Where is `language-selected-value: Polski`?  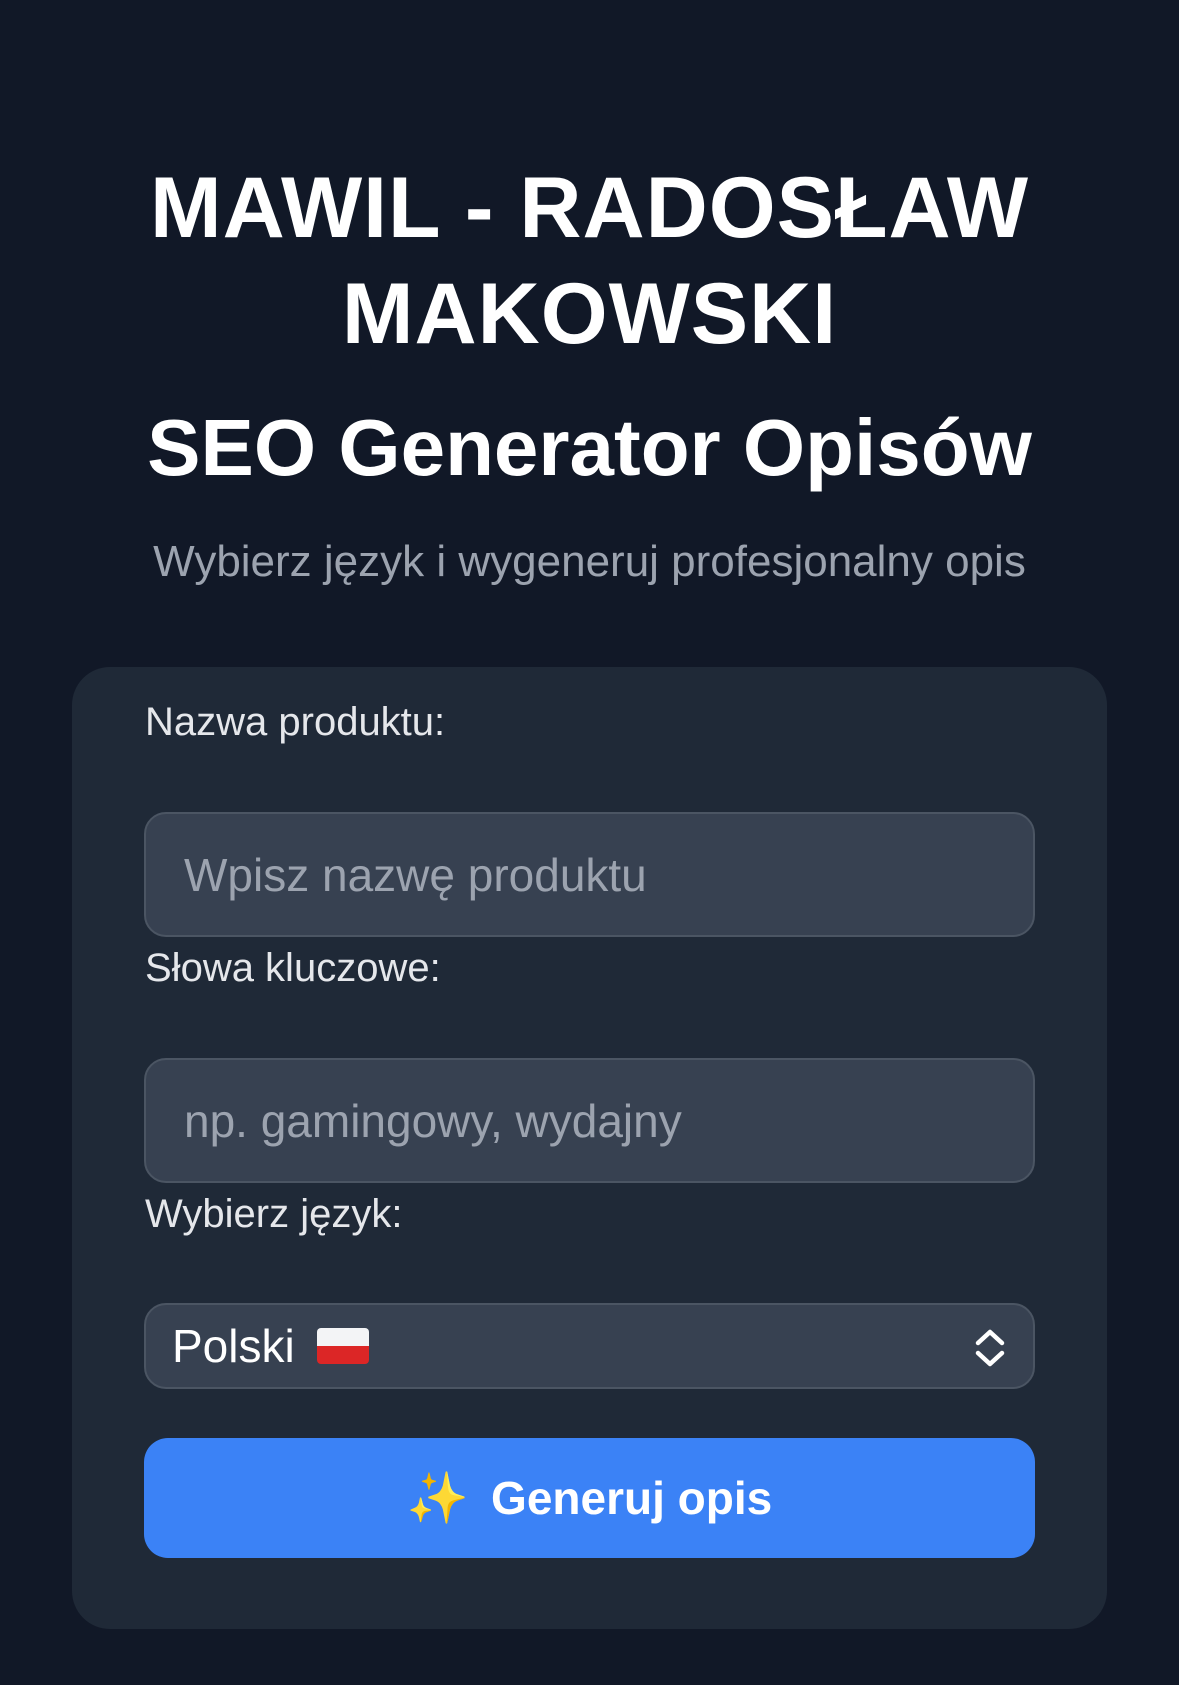 language-selected-value: Polski is located at coordinates (233, 1346).